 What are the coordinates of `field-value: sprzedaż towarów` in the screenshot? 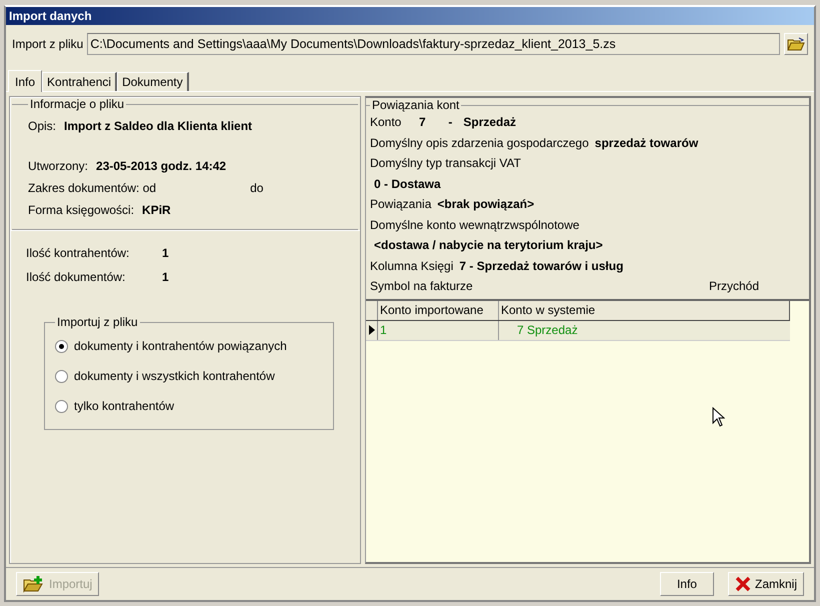 It's located at (646, 143).